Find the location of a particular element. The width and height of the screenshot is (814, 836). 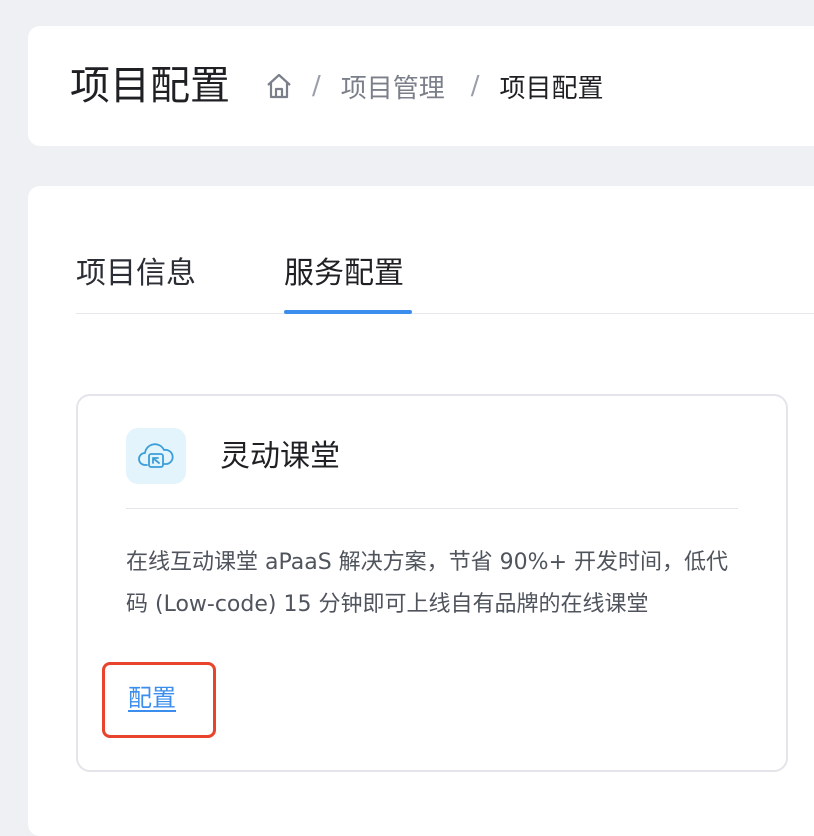

cloud-classroom-icon is located at coordinates (156, 456).